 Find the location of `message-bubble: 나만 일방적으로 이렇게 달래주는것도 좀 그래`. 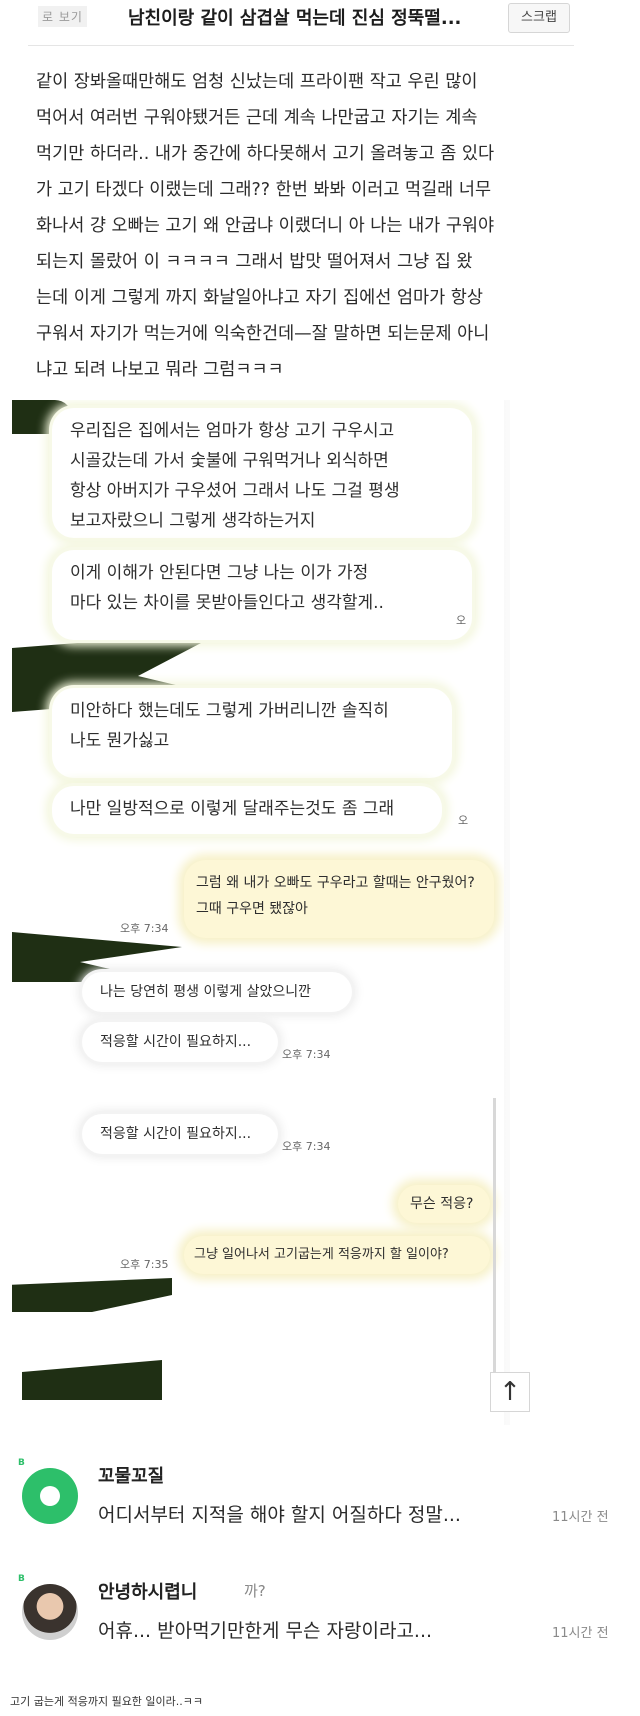

message-bubble: 나만 일방적으로 이렇게 달래주는것도 좀 그래 is located at coordinates (247, 810).